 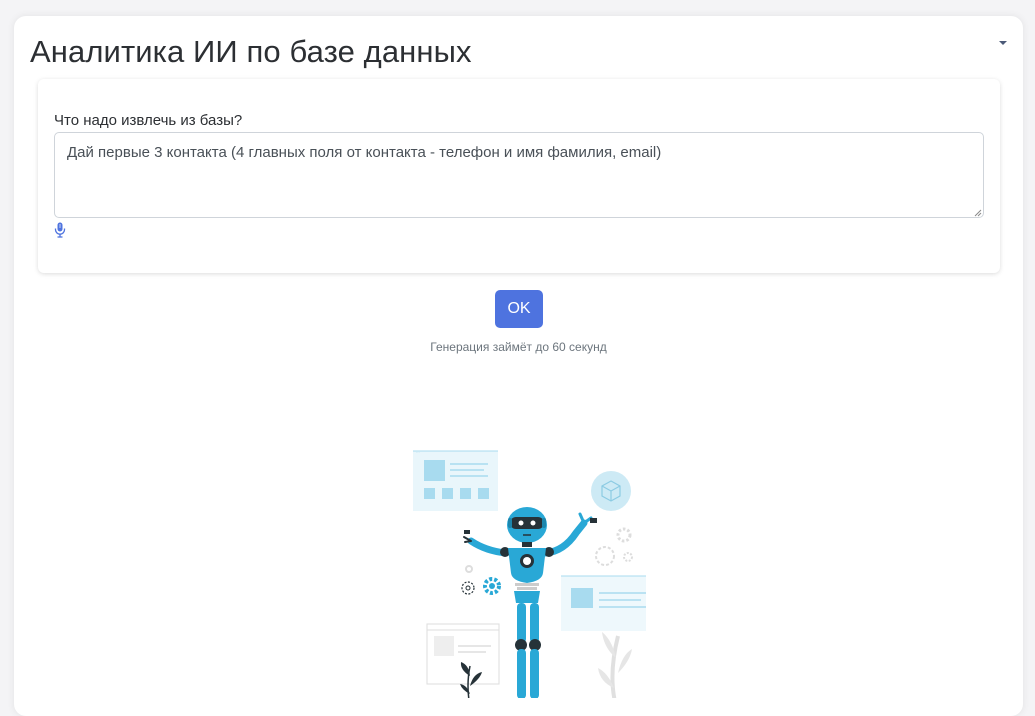 What do you see at coordinates (251, 51) in the screenshot?
I see `page-title: Аналитика ИИ по базе данных` at bounding box center [251, 51].